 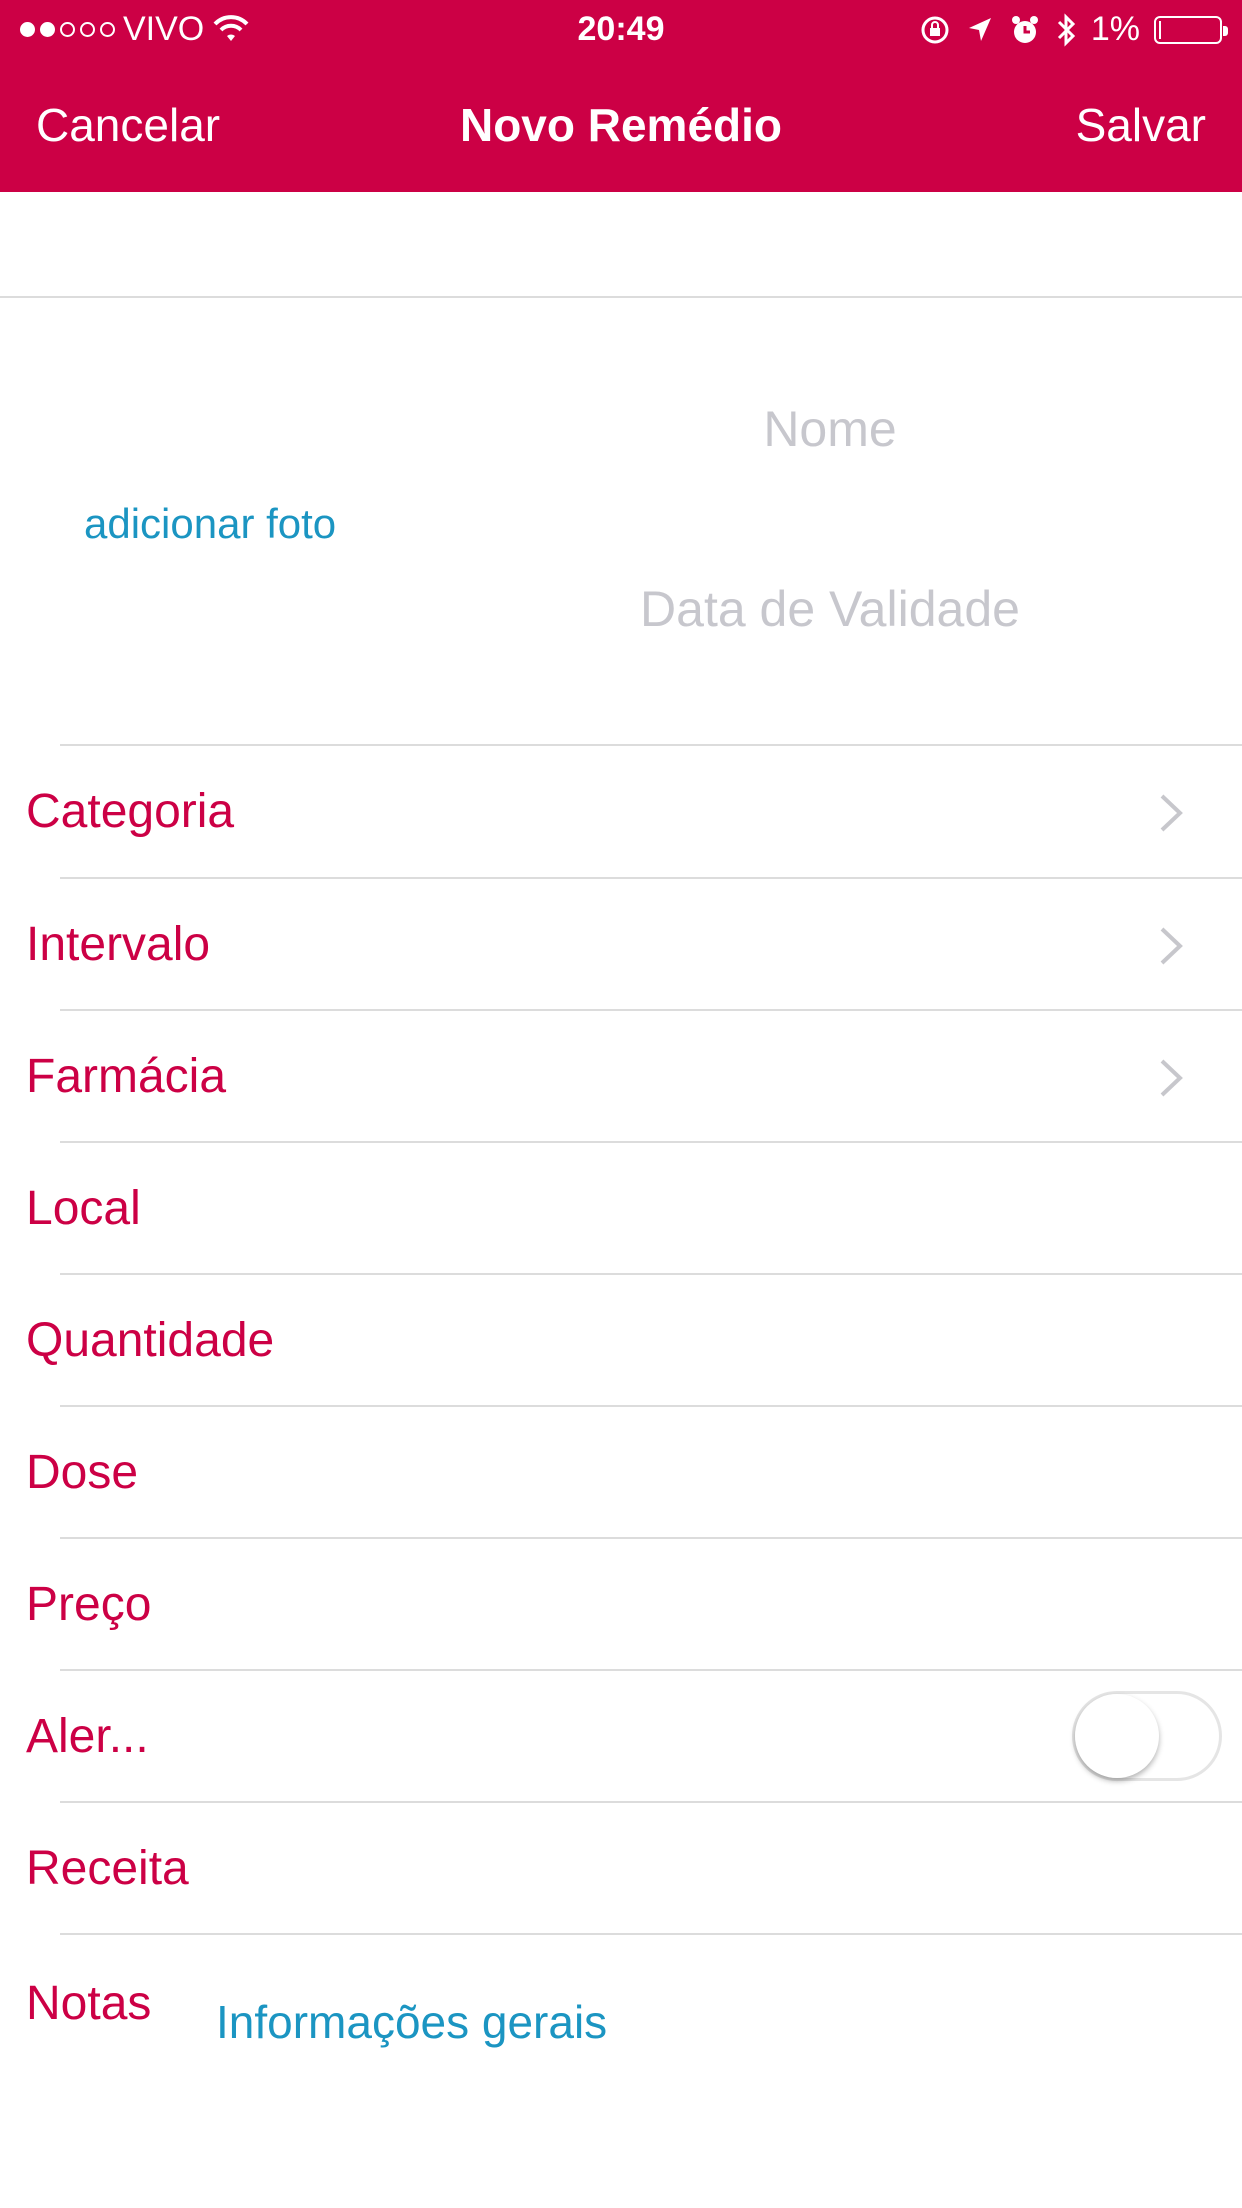 I want to click on status-right: 1%, so click(x=1073, y=29).